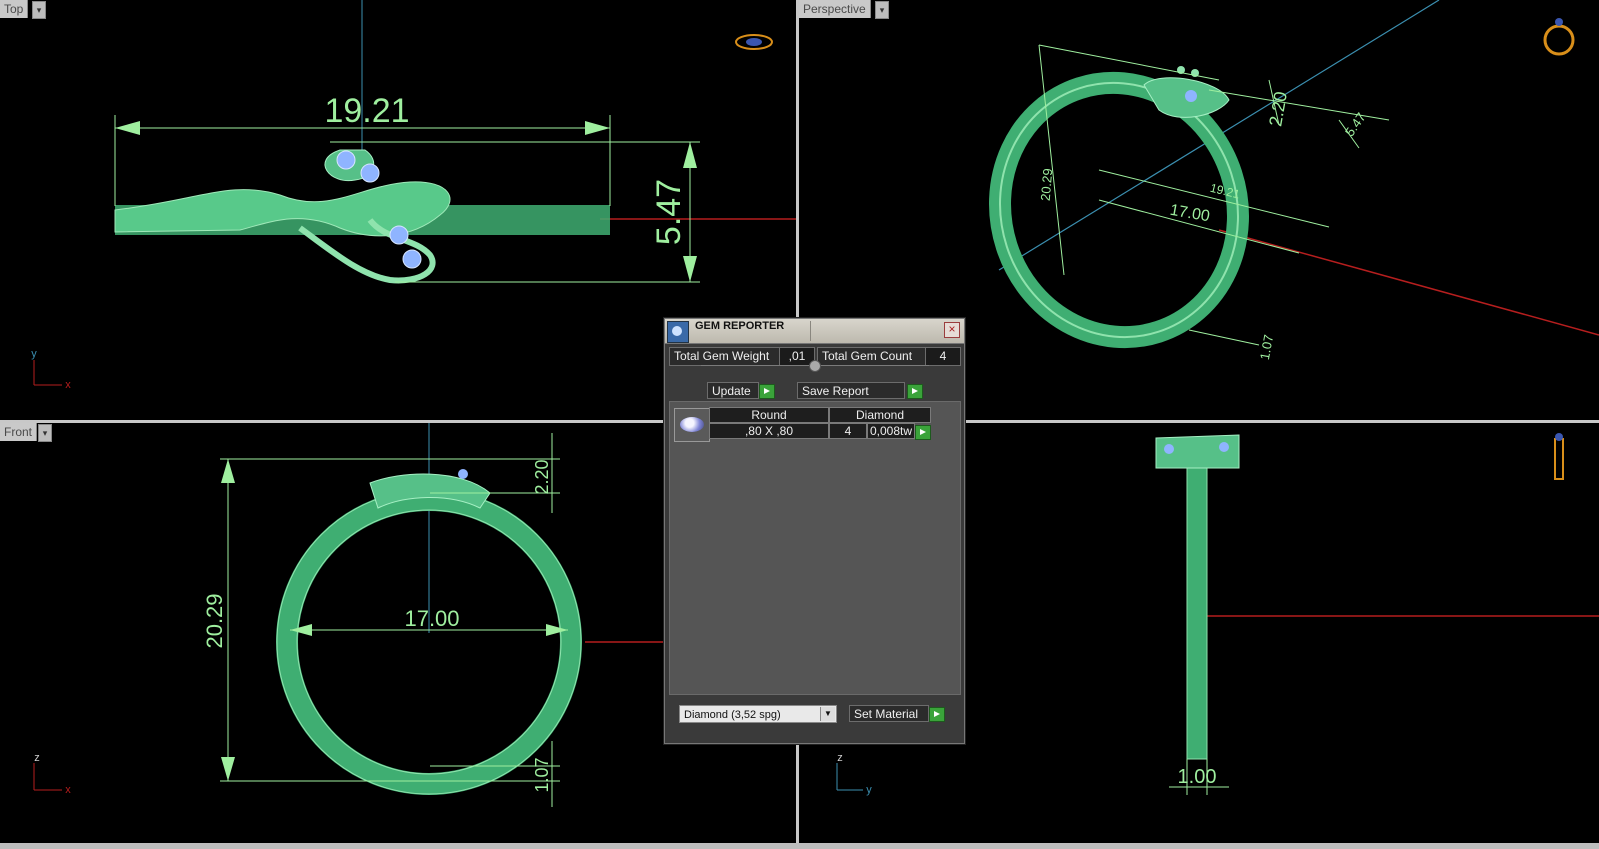 This screenshot has height=849, width=1599. I want to click on viewport-perspective-dropdown: ▾, so click(882, 10).